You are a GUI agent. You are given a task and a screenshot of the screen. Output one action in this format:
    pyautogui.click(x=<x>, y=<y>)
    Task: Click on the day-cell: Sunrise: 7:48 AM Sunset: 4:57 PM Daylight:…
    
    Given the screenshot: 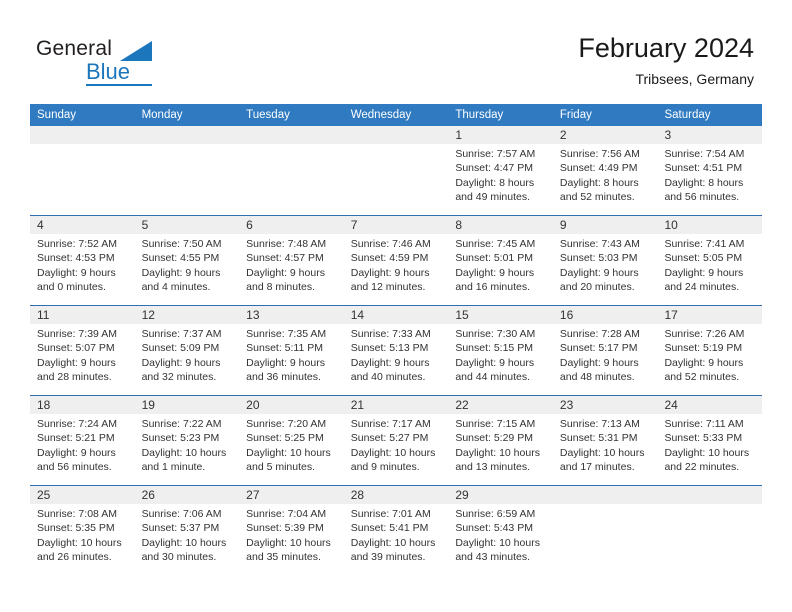 What is the action you would take?
    pyautogui.click(x=291, y=269)
    